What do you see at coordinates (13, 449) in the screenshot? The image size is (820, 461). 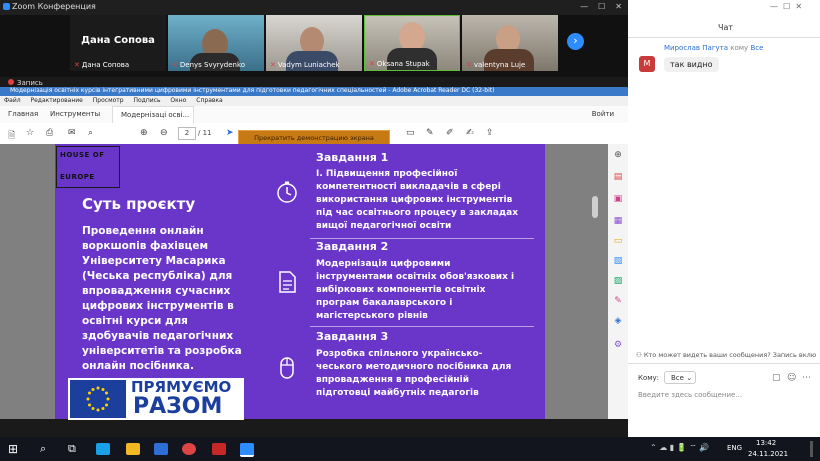 I see `windows-start-icon: ⊞` at bounding box center [13, 449].